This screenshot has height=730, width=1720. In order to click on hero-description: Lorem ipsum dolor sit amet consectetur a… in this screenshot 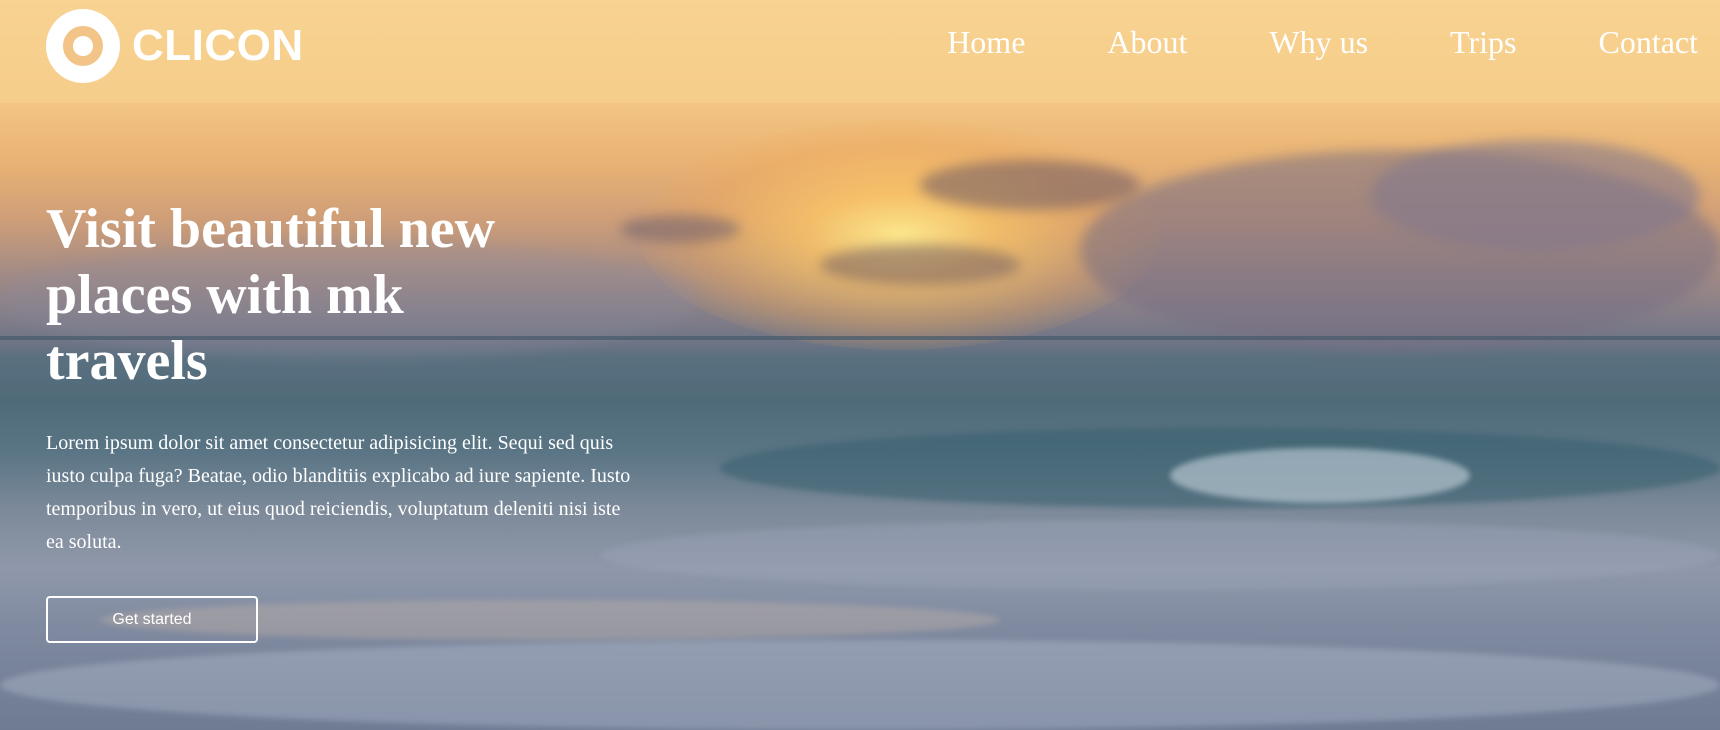, I will do `click(338, 492)`.